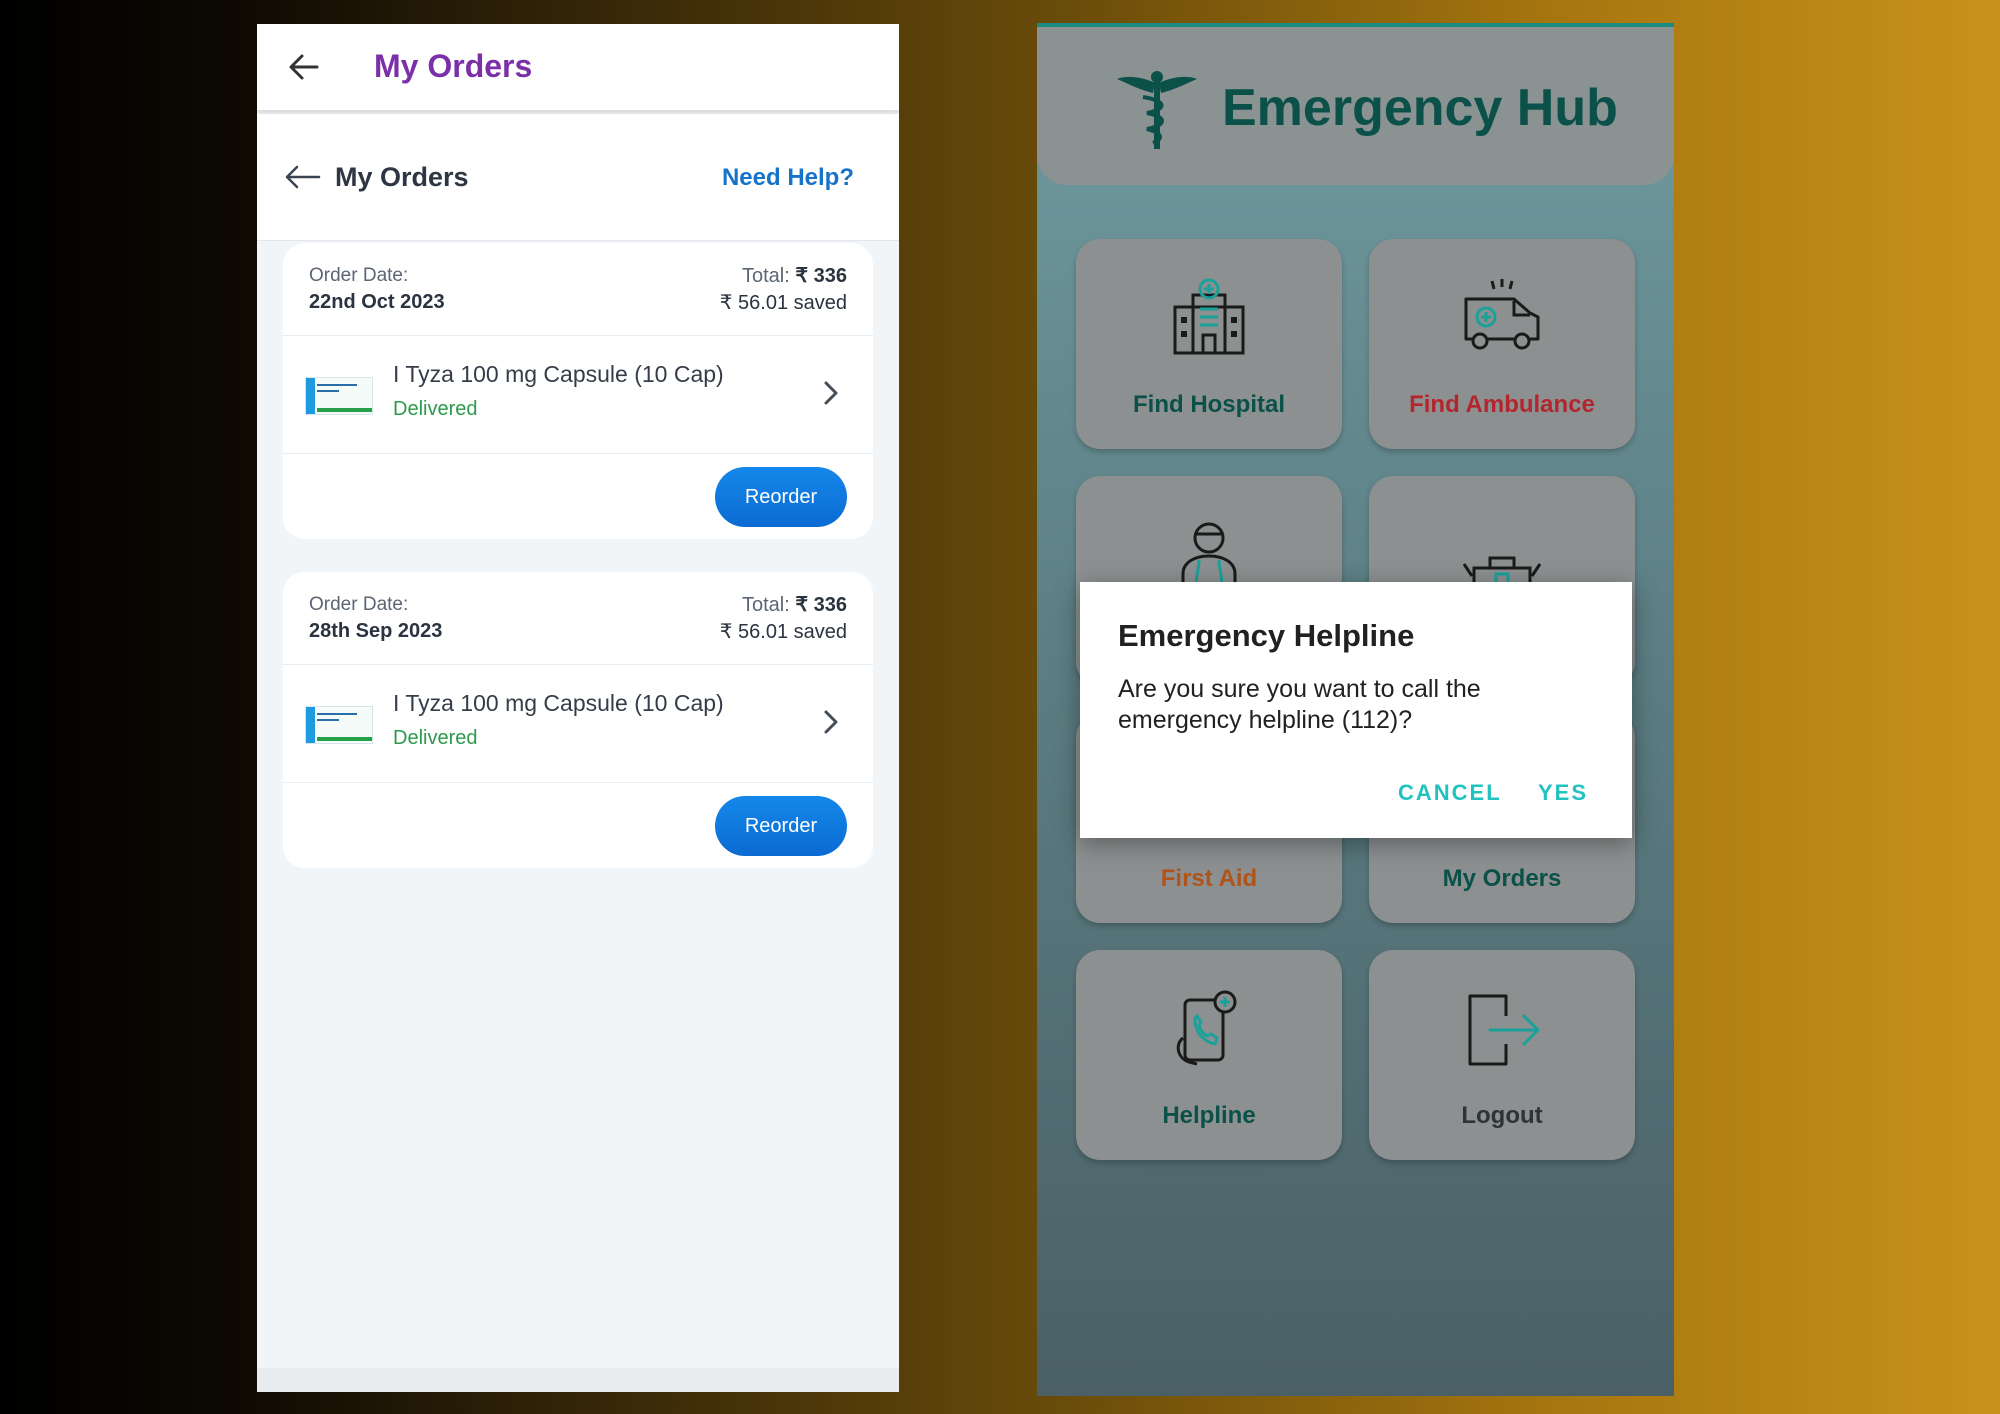 The width and height of the screenshot is (2000, 1414). I want to click on orders-subheader: My Orders Need Help?, so click(578, 177).